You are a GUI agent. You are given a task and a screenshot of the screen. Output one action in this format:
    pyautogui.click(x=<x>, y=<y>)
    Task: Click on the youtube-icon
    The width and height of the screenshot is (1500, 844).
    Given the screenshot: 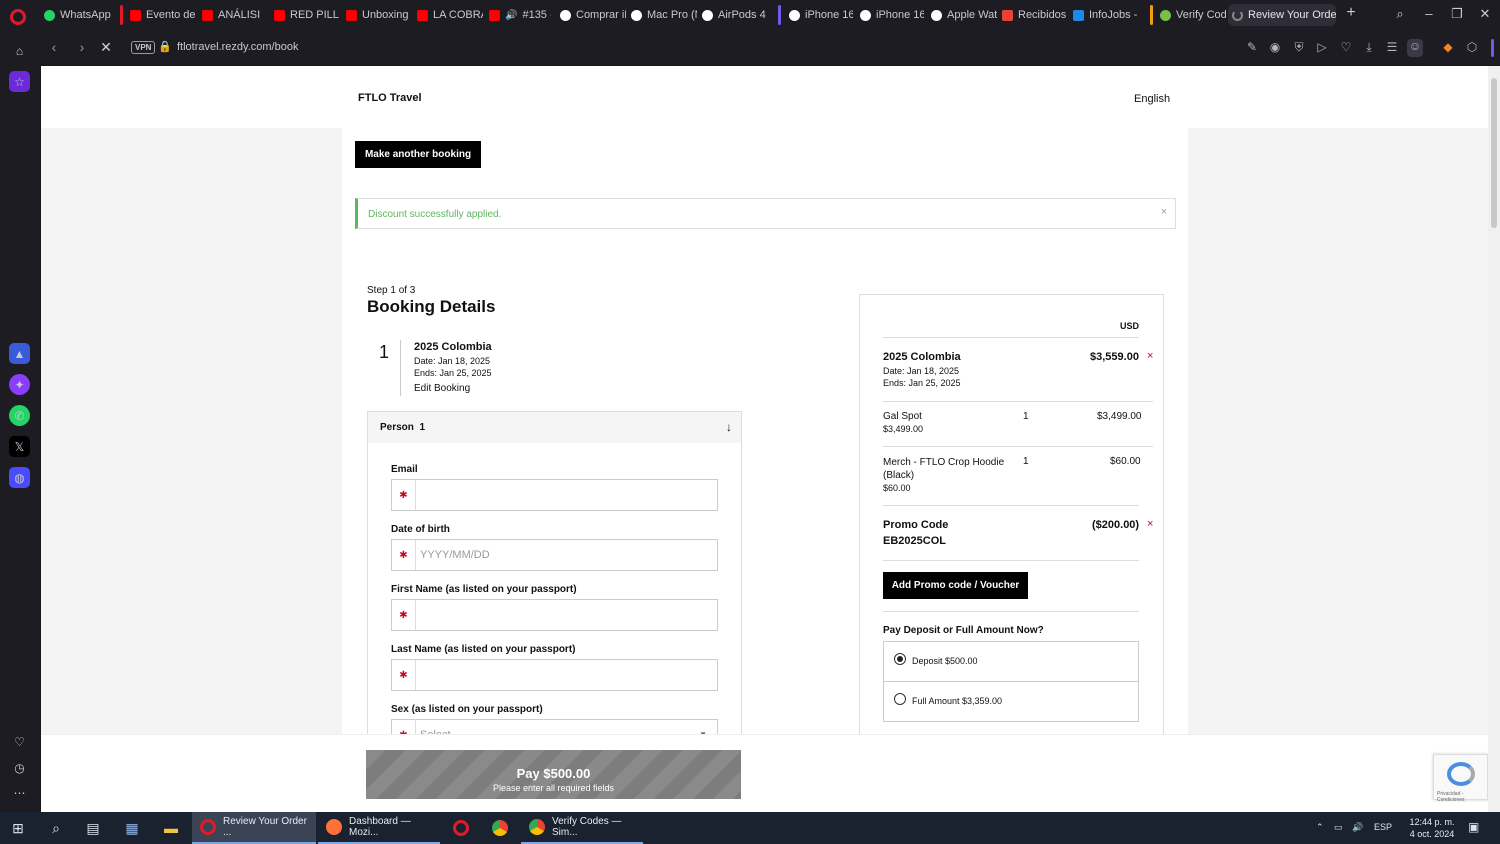 What is the action you would take?
    pyautogui.click(x=135, y=15)
    